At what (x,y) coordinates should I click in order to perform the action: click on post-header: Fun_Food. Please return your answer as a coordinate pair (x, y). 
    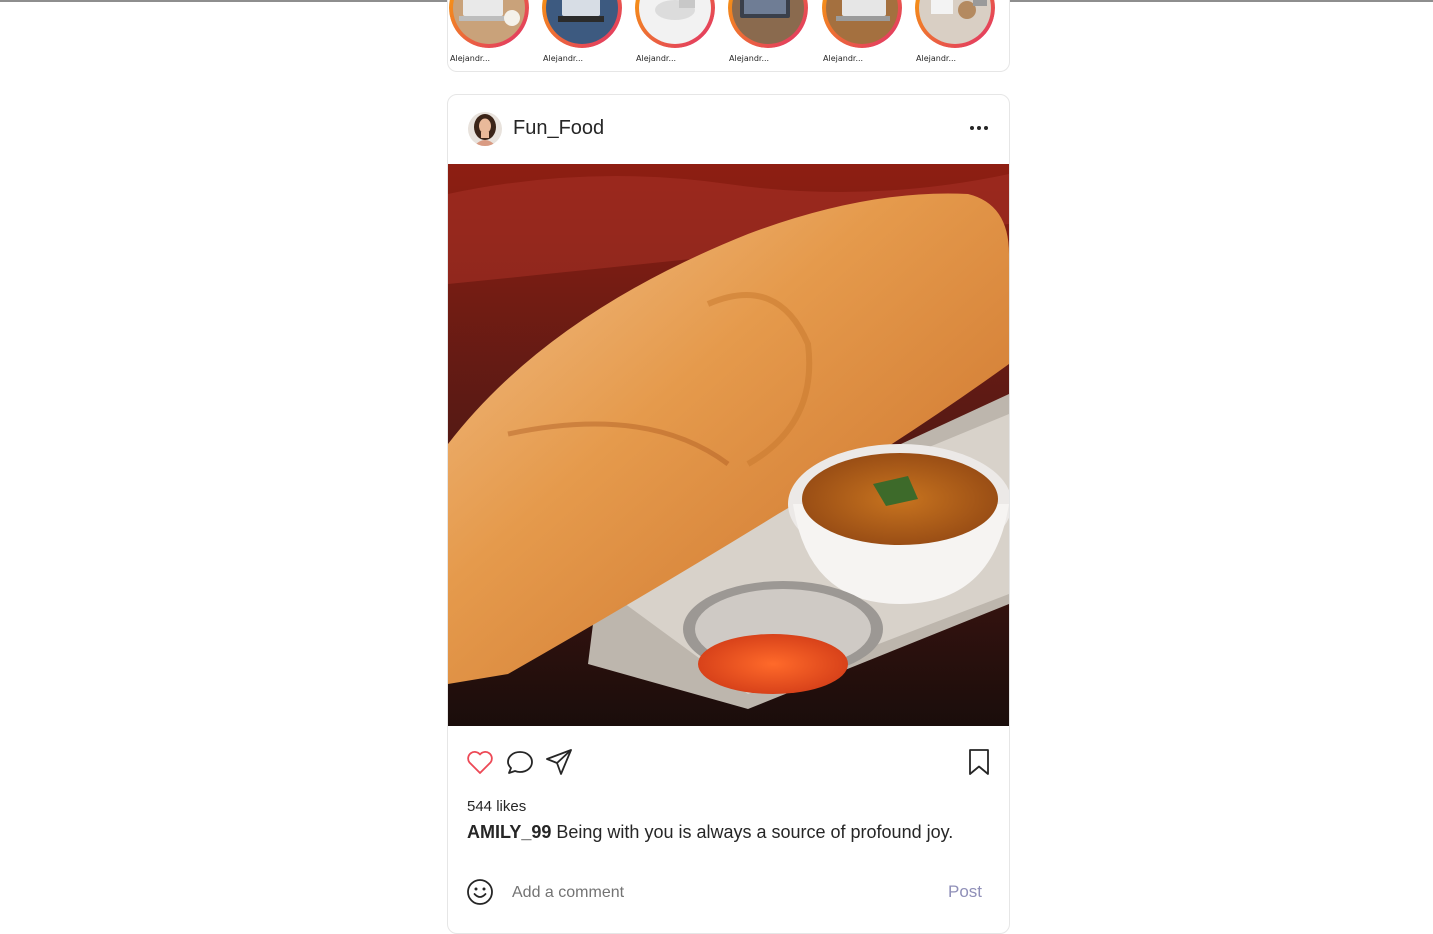
    Looking at the image, I should click on (728, 129).